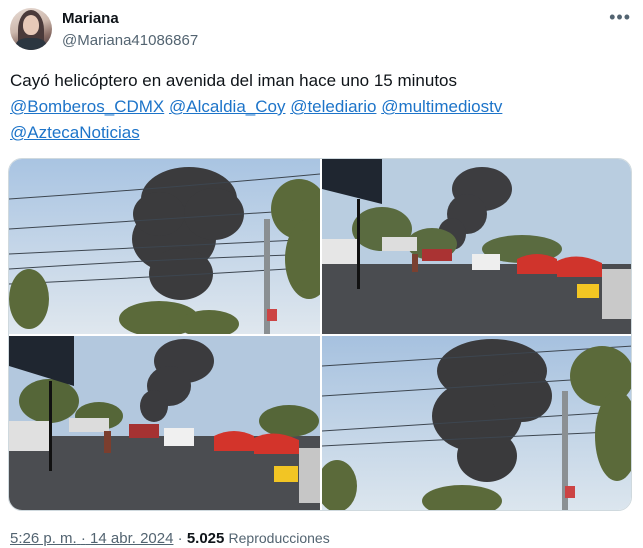 This screenshot has width=643, height=548. Describe the element at coordinates (441, 106) in the screenshot. I see `mention-link: @multimediostv` at that location.